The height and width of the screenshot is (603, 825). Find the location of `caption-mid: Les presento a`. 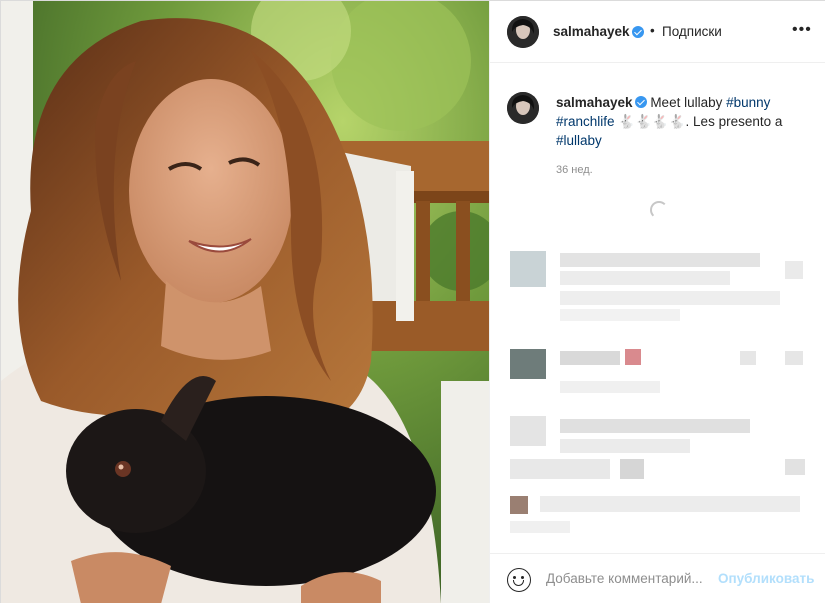

caption-mid: Les presento a is located at coordinates (738, 121).